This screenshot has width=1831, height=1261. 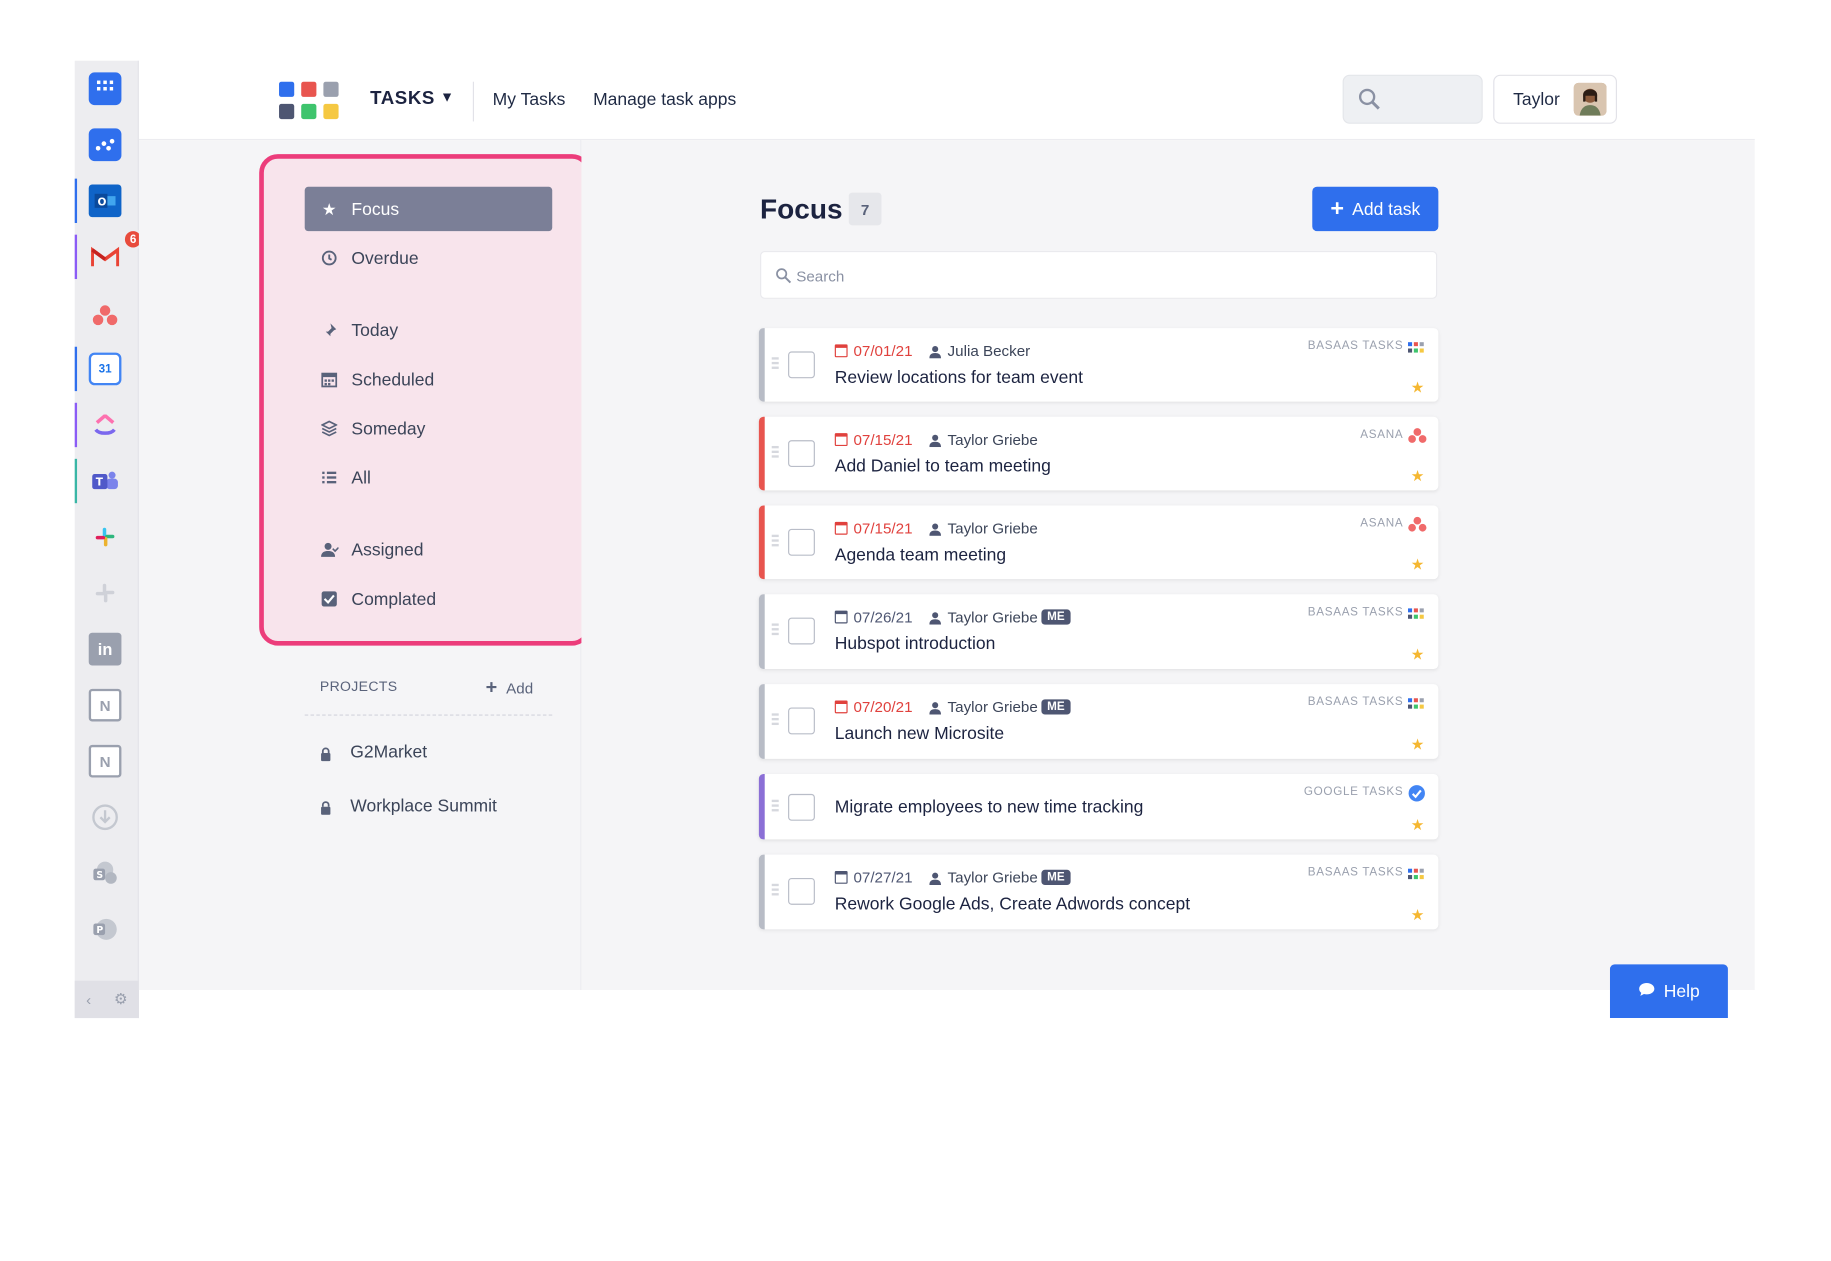 I want to click on add-project-button: + Add, so click(x=510, y=687).